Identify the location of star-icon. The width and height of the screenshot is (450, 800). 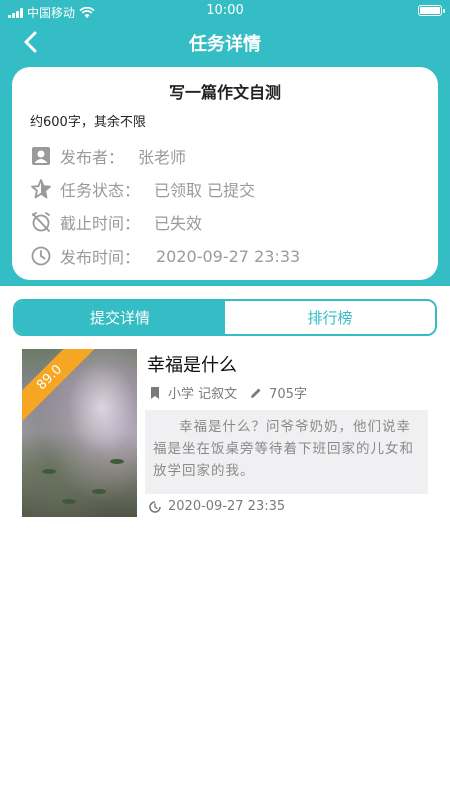
(41, 189).